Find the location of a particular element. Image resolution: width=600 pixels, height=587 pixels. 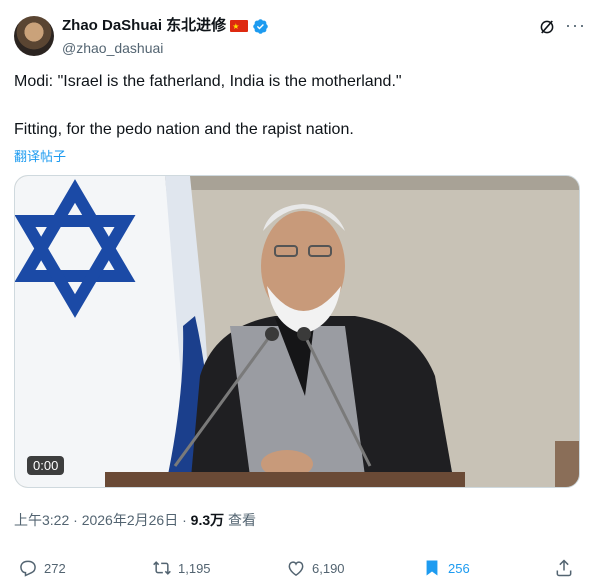

mic-left is located at coordinates (272, 334).